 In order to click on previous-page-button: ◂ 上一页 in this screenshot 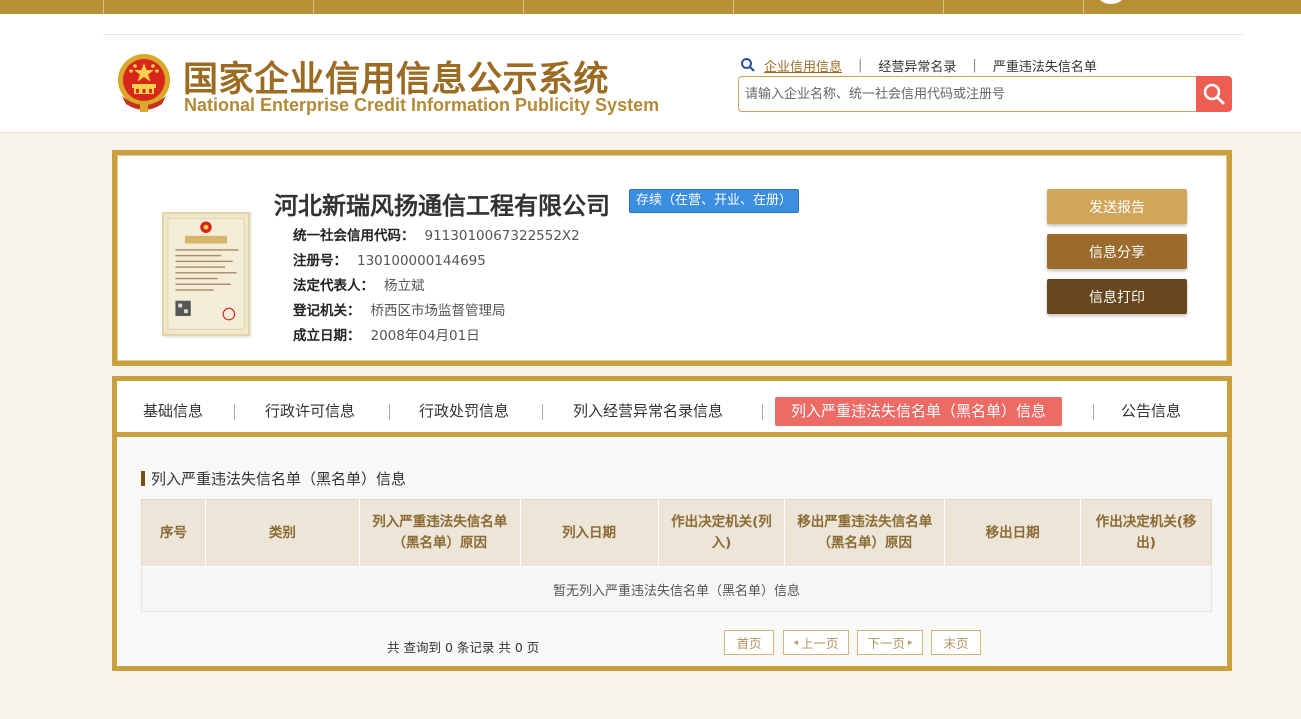, I will do `click(816, 642)`.